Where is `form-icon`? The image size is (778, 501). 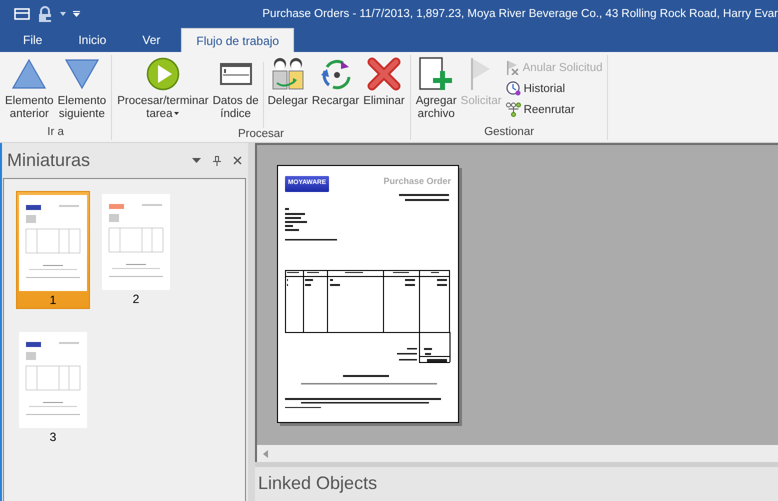
form-icon is located at coordinates (236, 74).